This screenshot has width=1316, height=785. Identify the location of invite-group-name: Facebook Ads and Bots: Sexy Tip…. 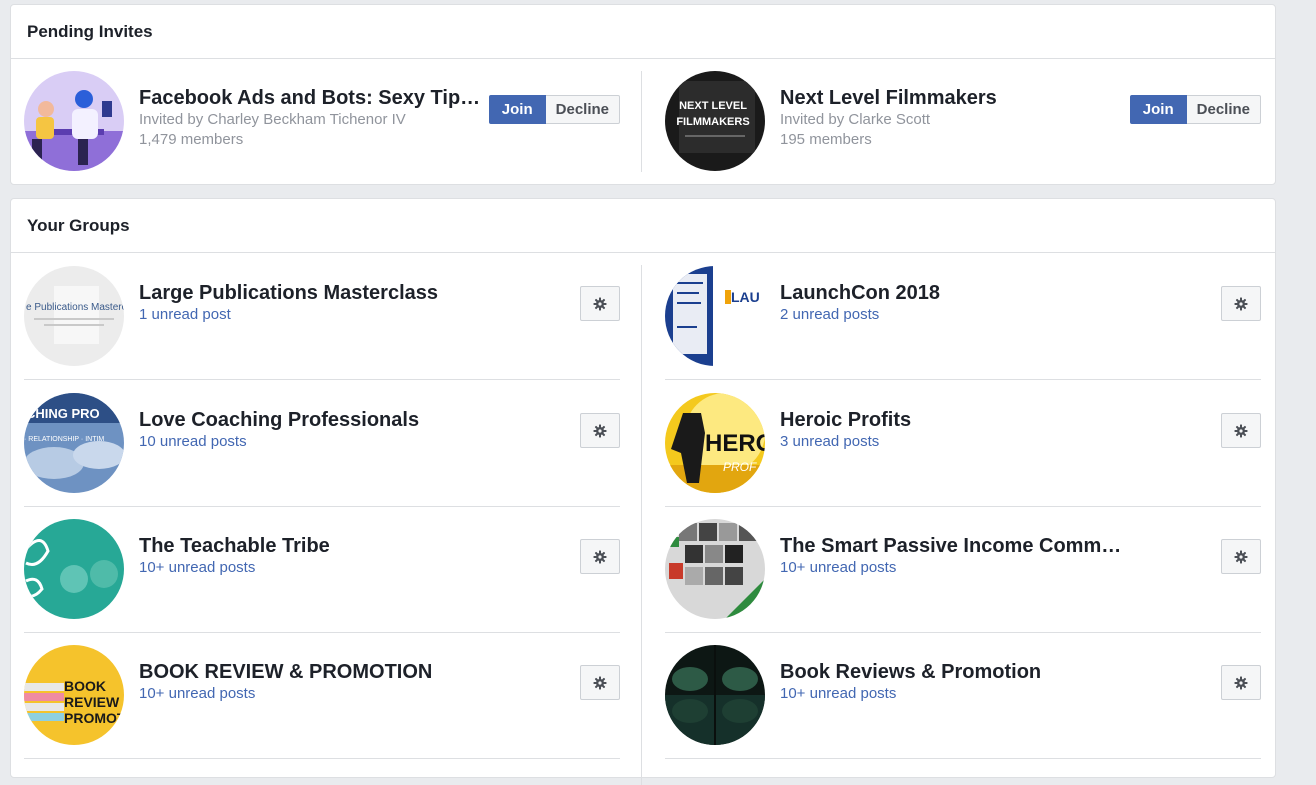
(311, 98).